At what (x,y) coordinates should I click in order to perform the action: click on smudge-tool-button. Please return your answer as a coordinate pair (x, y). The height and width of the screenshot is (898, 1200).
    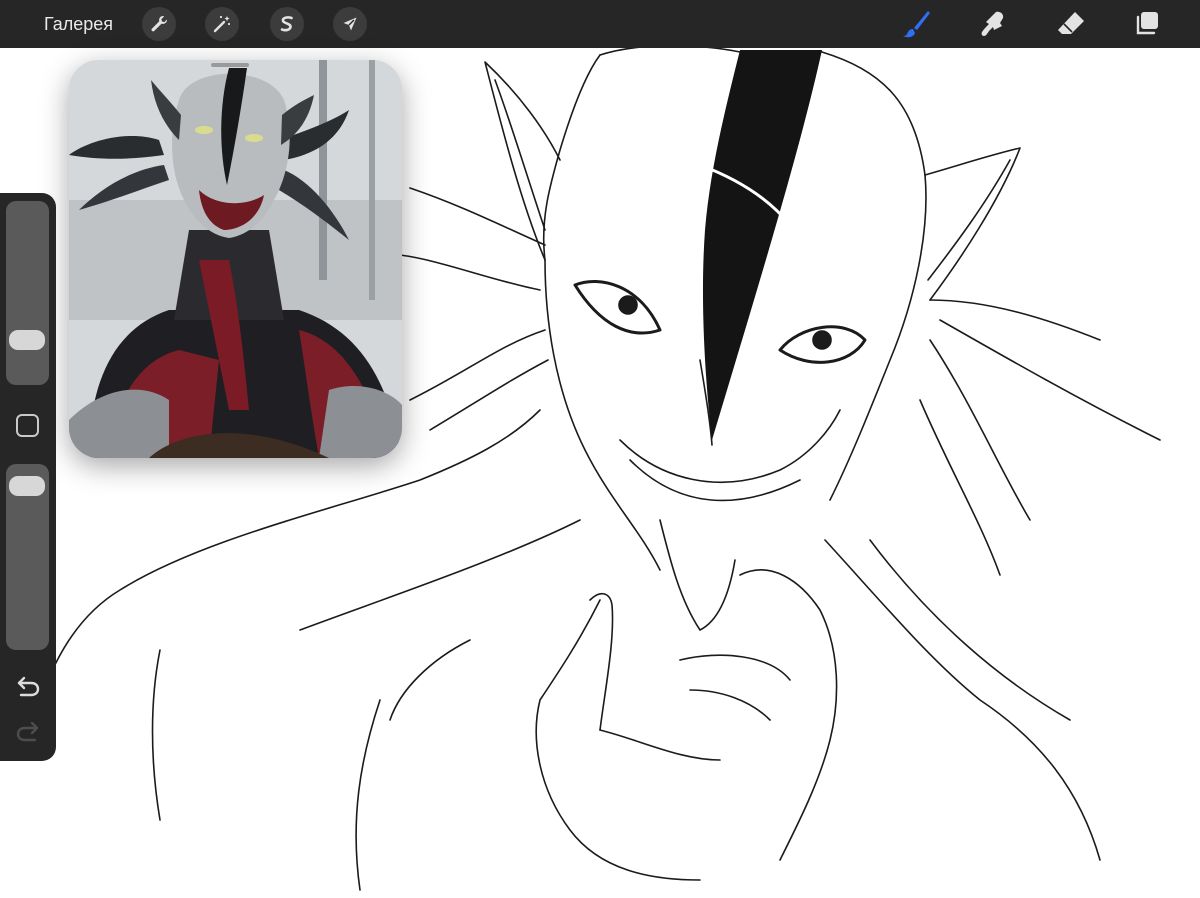
    Looking at the image, I should click on (993, 24).